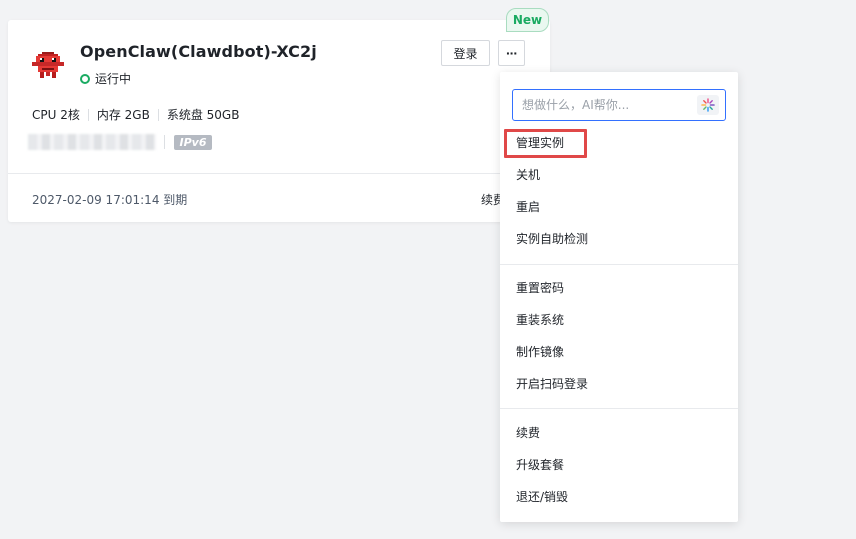 Image resolution: width=856 pixels, height=539 pixels. I want to click on menu-item-renew: 续费, so click(528, 433).